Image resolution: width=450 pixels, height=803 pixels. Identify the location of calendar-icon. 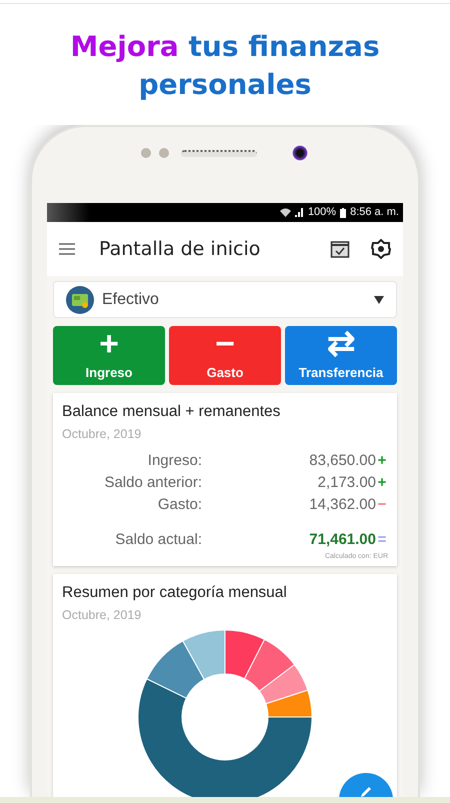
(340, 249).